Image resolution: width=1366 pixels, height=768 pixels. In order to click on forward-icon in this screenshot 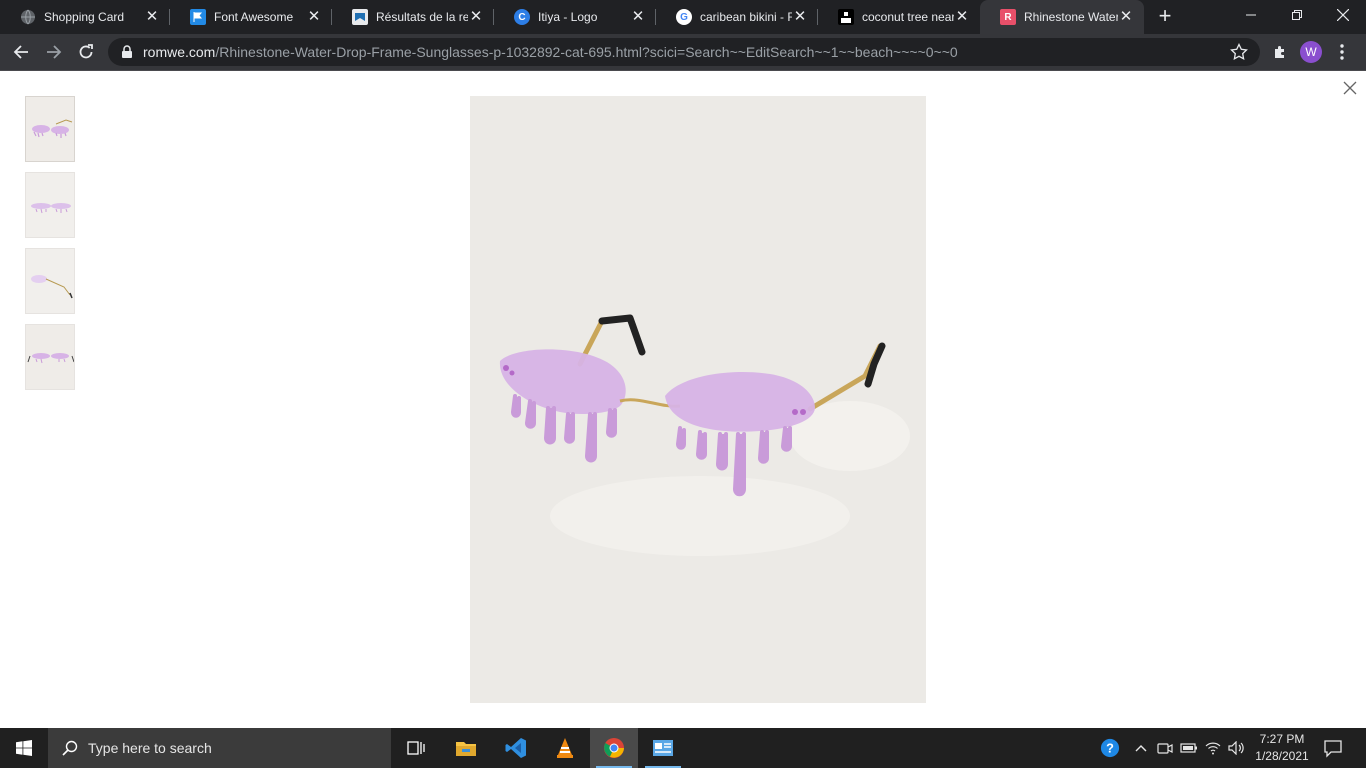, I will do `click(54, 52)`.